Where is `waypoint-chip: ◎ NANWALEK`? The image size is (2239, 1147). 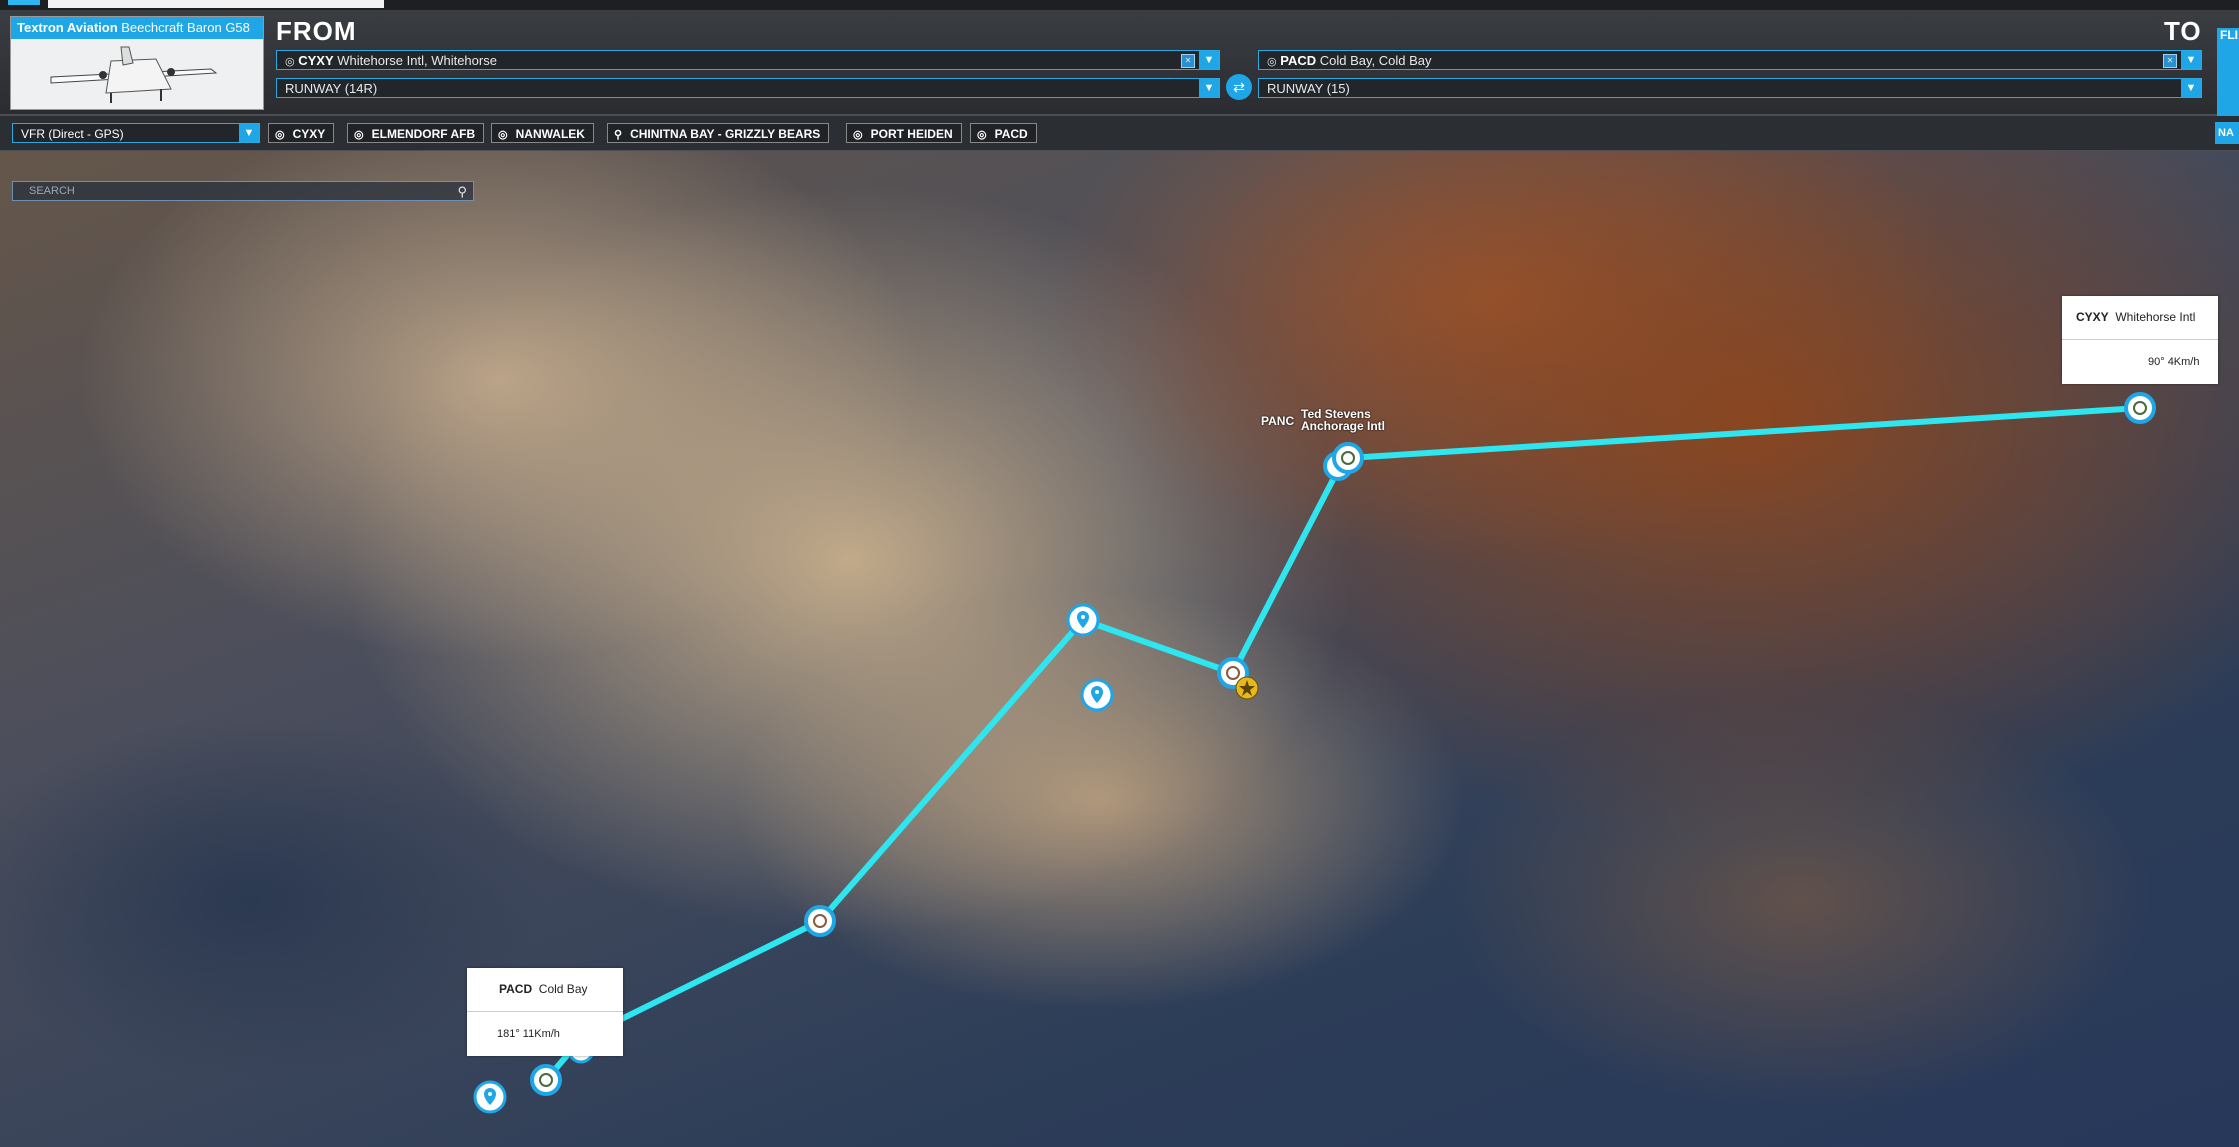
waypoint-chip: ◎ NANWALEK is located at coordinates (542, 133).